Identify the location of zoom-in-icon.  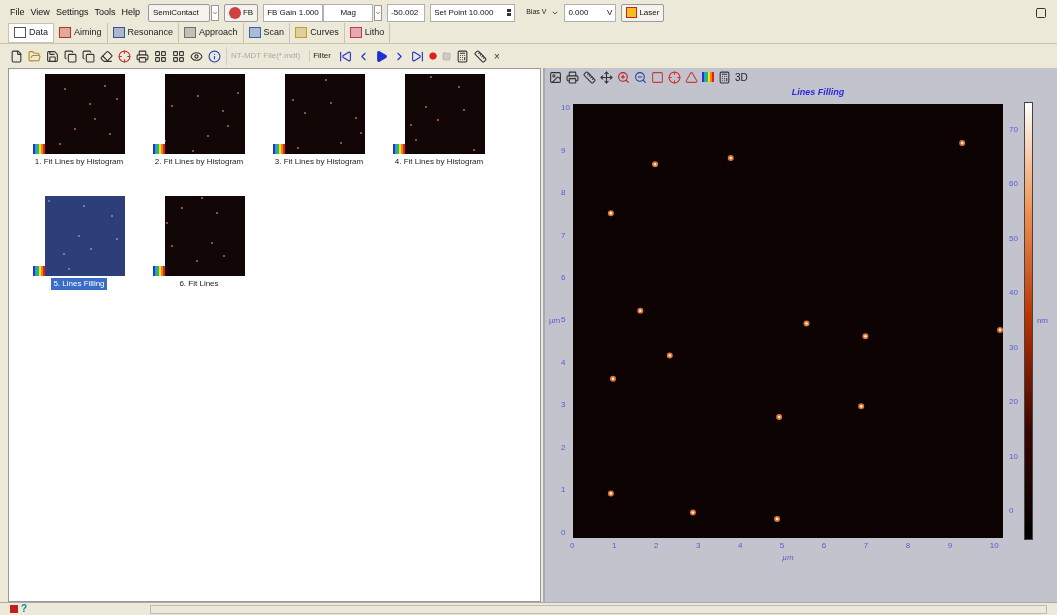
(623, 77).